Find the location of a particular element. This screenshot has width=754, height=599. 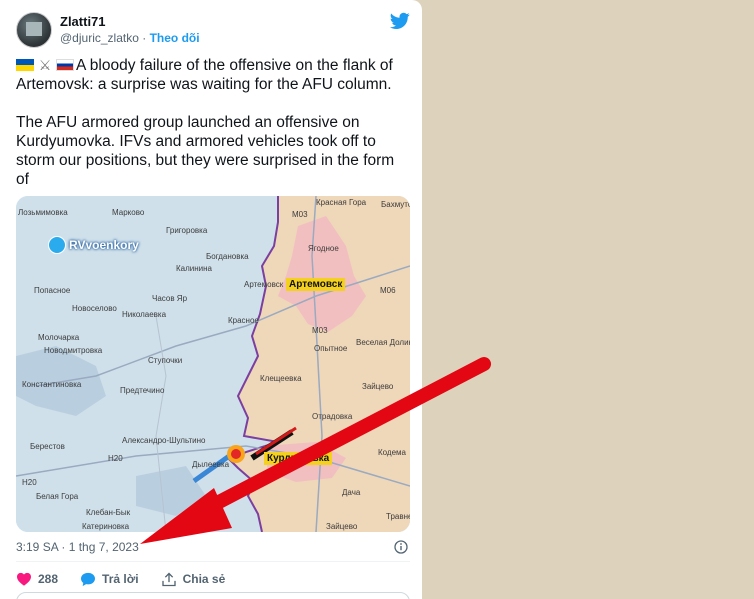

map-label: Клебан-Бык is located at coordinates (108, 512).